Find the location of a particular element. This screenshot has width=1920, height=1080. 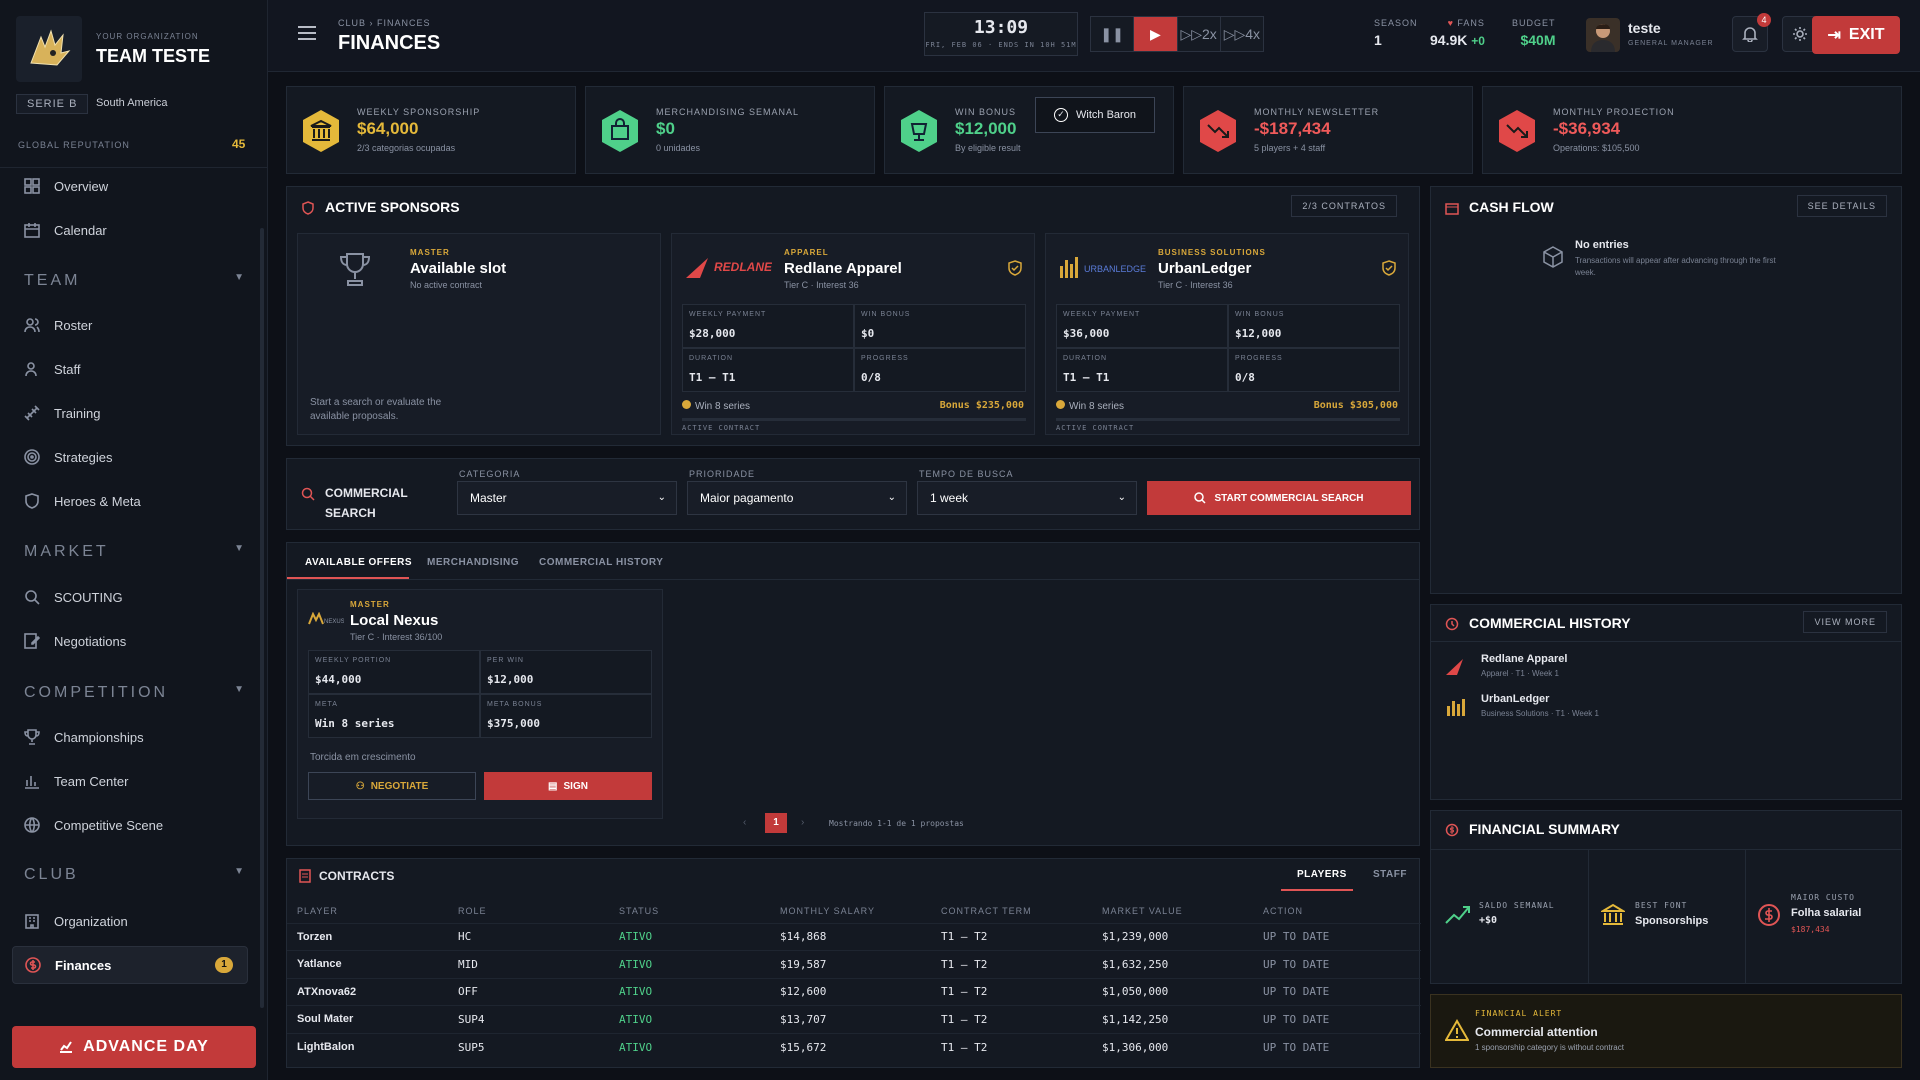

season-stat: SEASON 1 is located at coordinates (1396, 33).